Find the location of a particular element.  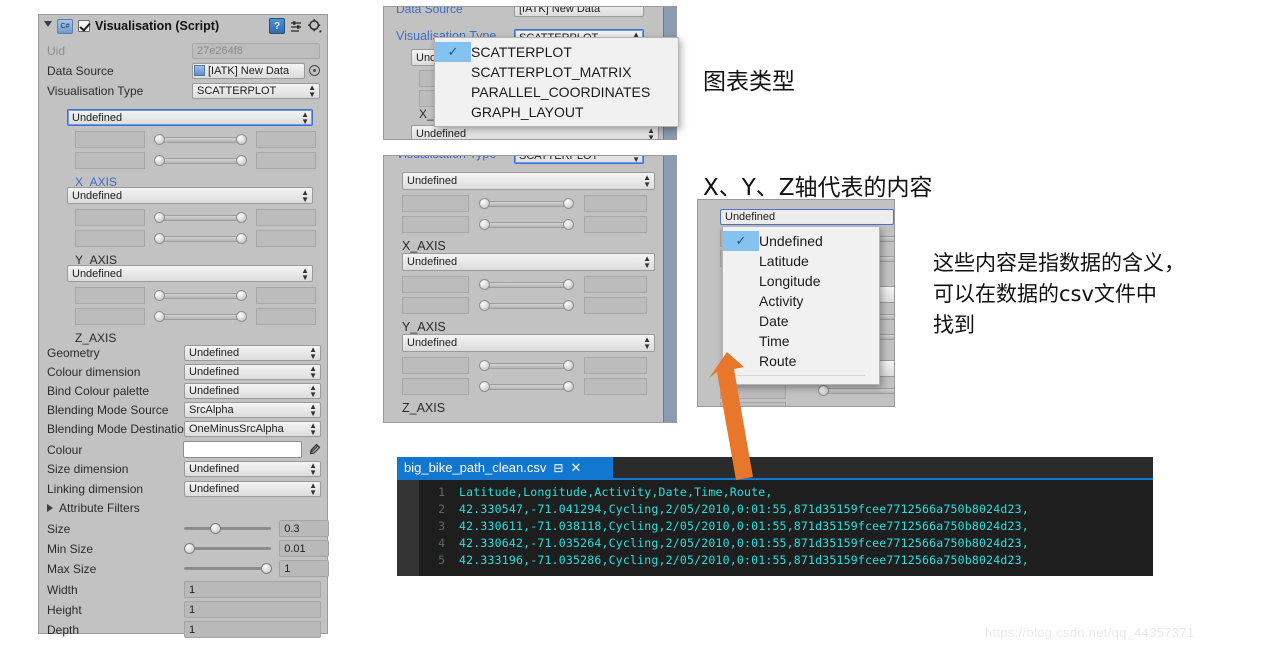

x-axis-minfilter-field is located at coordinates (110, 160).